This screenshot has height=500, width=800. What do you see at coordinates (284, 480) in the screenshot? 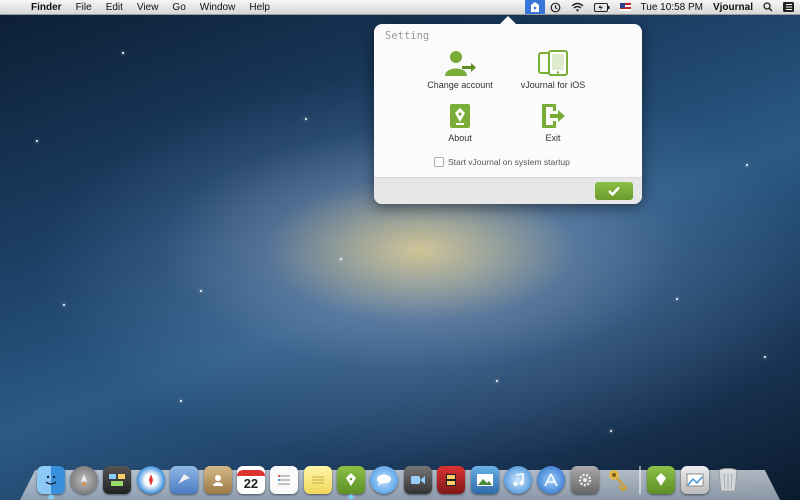
I see `reminders-icon` at bounding box center [284, 480].